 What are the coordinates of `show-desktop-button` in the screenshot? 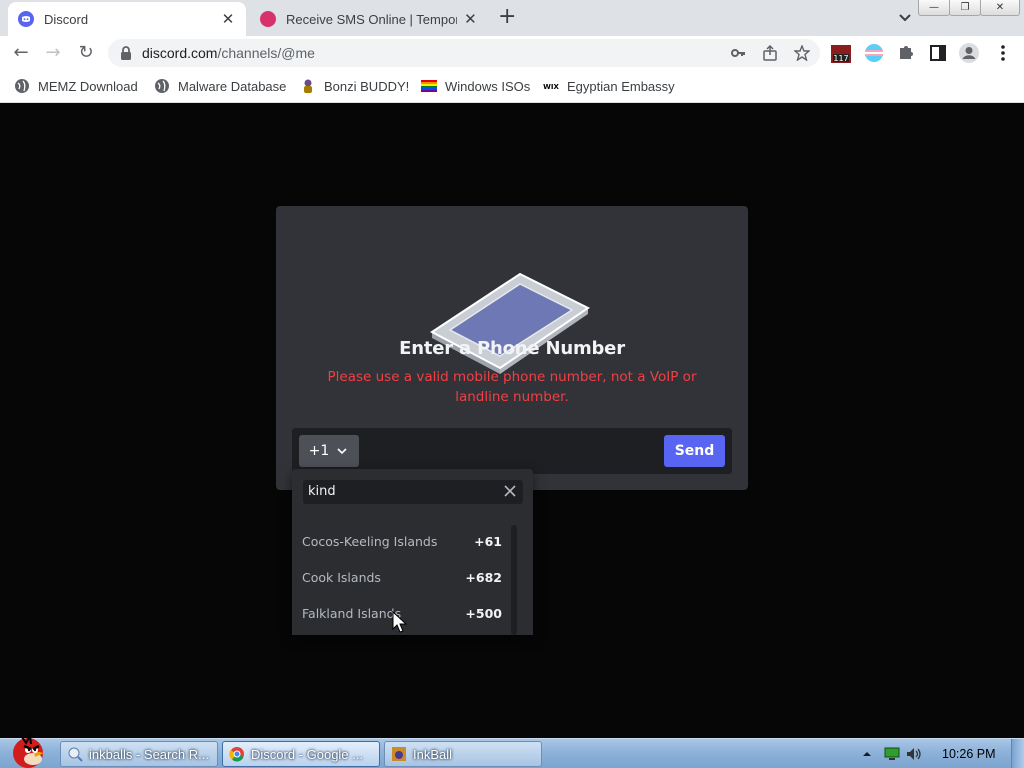 It's located at (1017, 753).